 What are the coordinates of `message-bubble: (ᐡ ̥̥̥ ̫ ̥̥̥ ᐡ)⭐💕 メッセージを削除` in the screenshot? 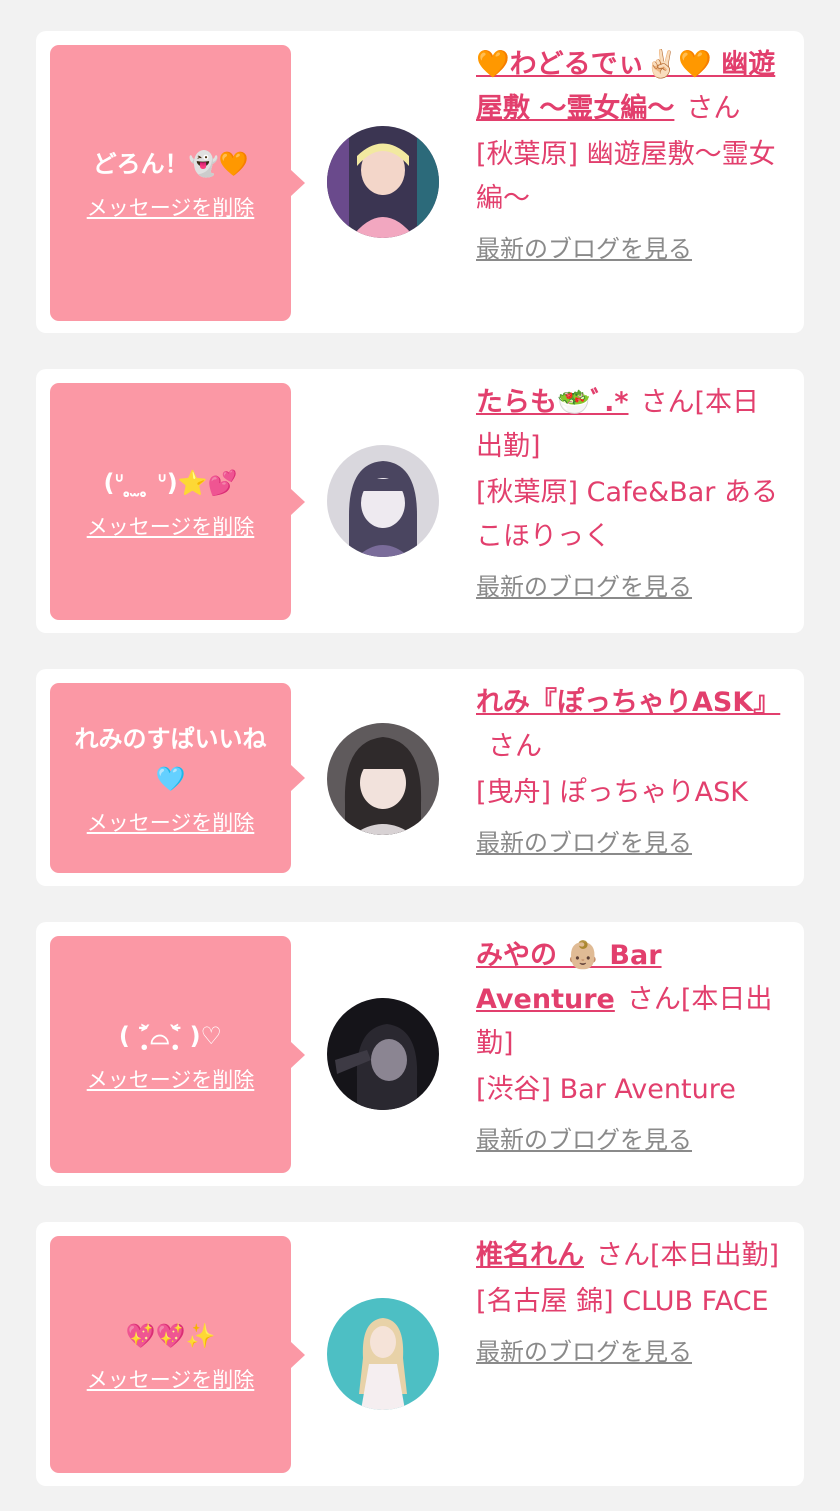 It's located at (177, 501).